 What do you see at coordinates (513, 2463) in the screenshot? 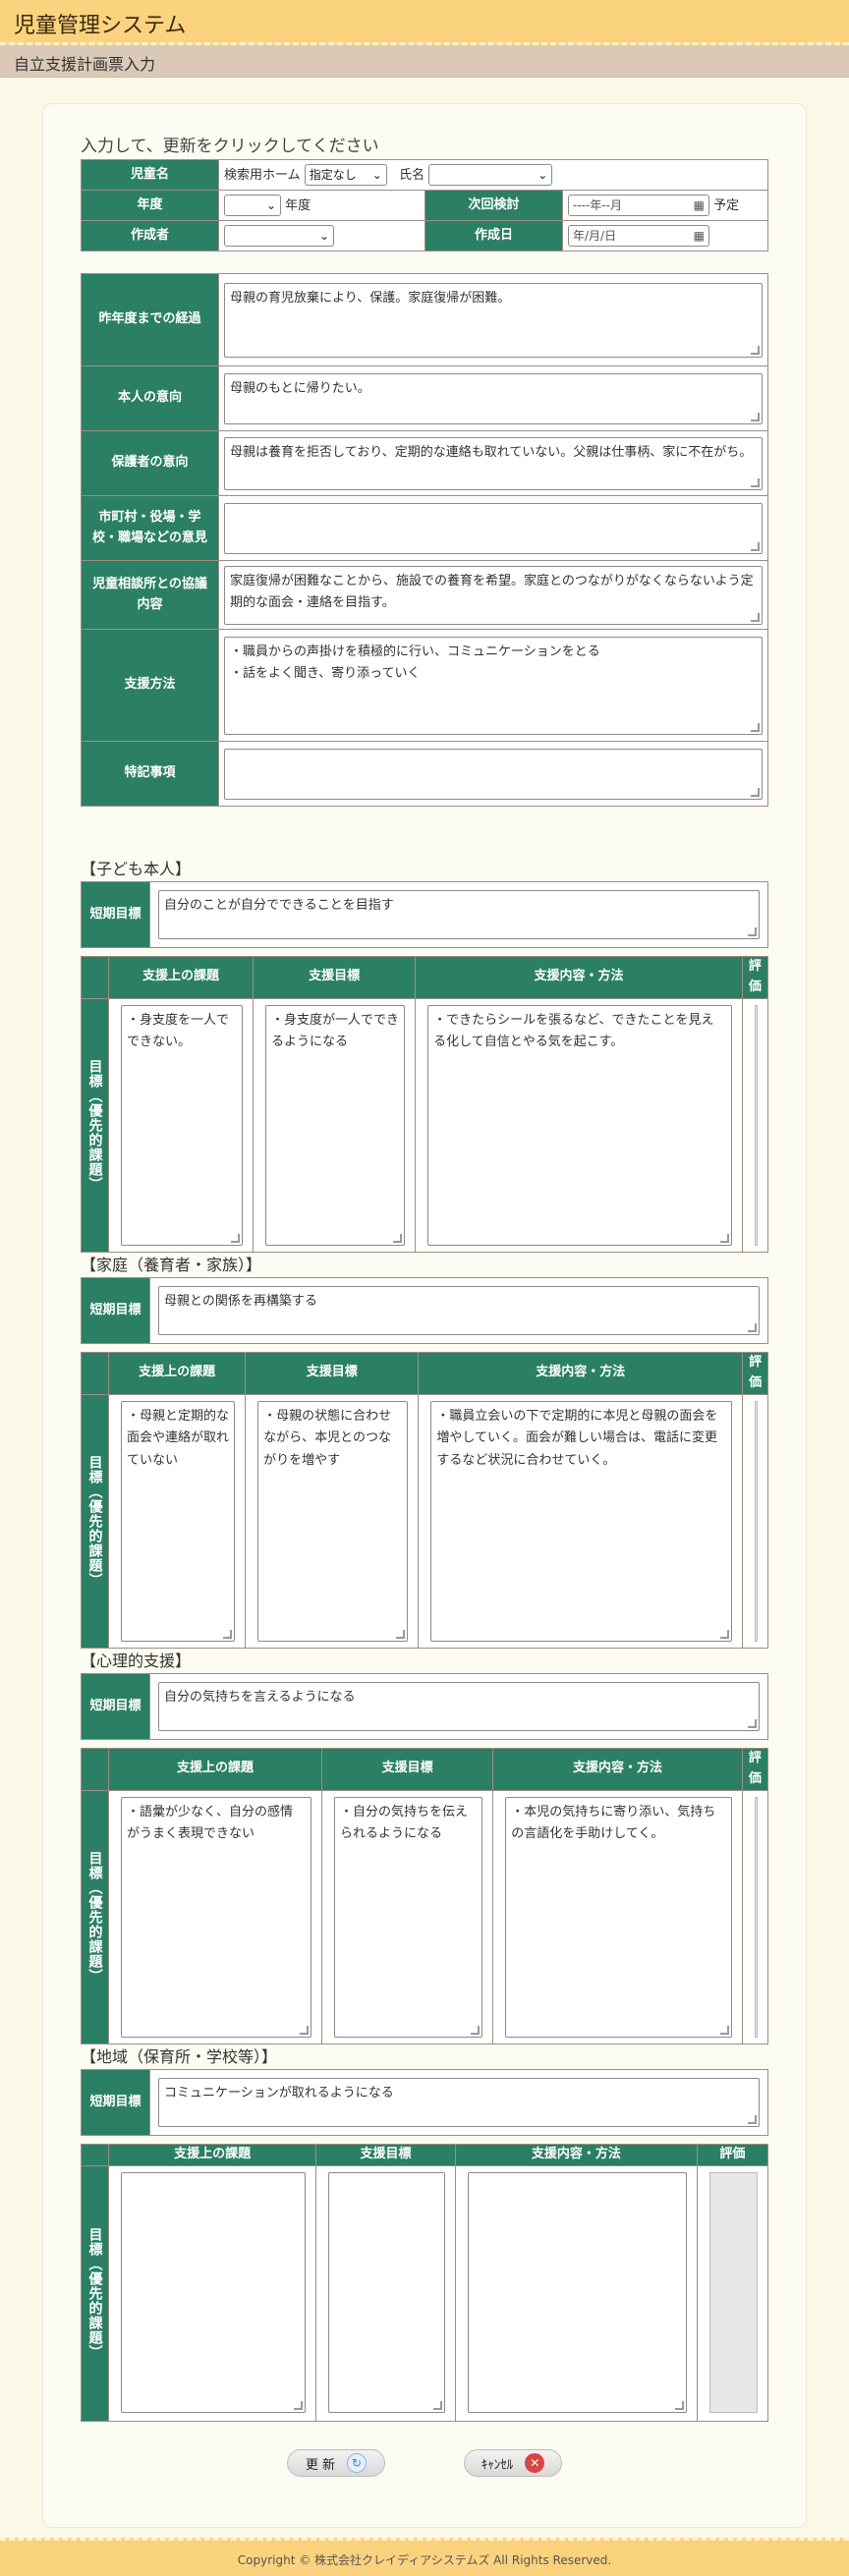
I see `cancel-button: ｷｬﾝｾﾙ ✕` at bounding box center [513, 2463].